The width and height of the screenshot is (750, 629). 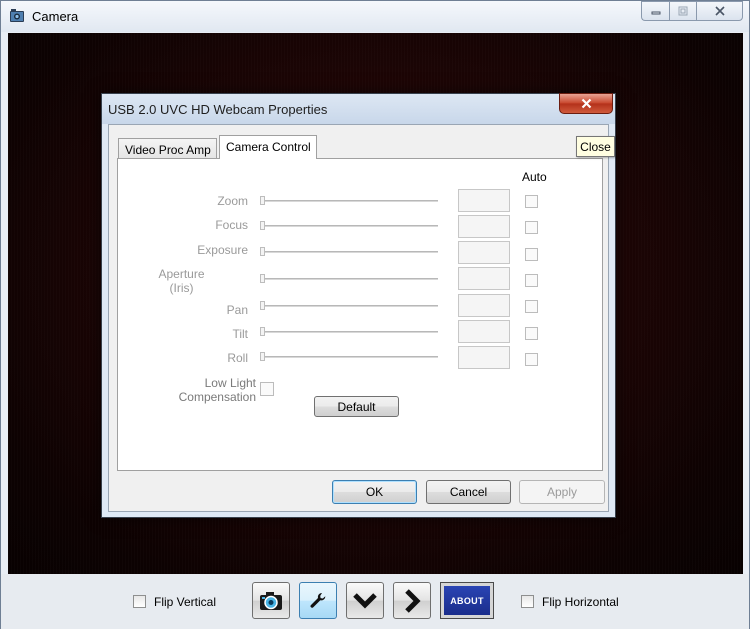 I want to click on default-button: Default, so click(x=356, y=406).